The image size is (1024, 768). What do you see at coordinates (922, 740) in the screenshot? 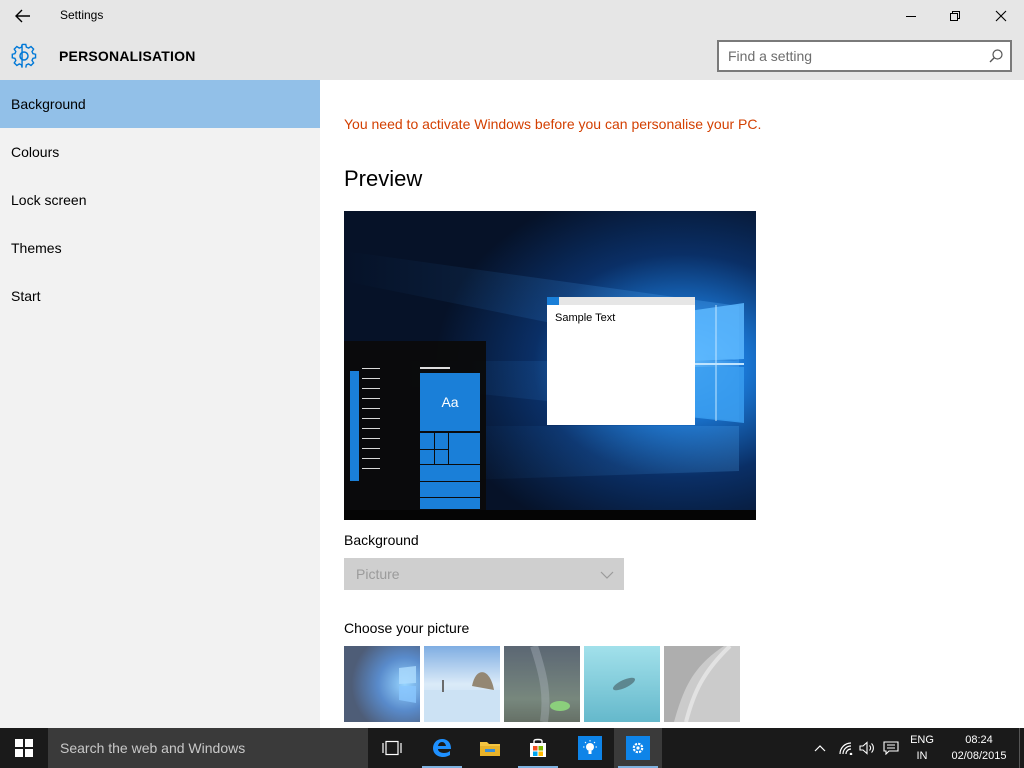
I see `lang-line-1: ENG` at bounding box center [922, 740].